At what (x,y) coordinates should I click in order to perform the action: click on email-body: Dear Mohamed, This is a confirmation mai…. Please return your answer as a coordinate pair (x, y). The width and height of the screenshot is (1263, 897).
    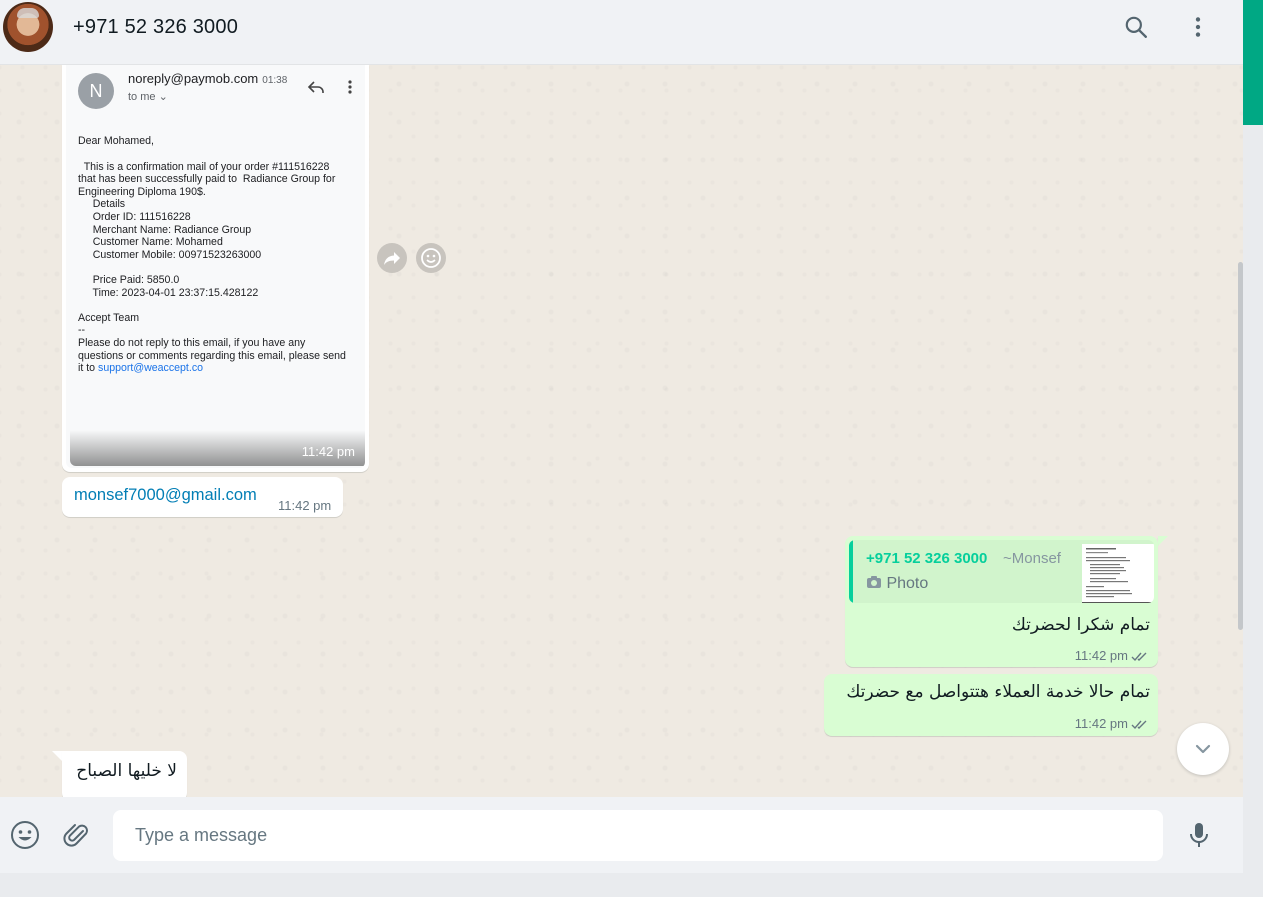
    Looking at the image, I should click on (218, 255).